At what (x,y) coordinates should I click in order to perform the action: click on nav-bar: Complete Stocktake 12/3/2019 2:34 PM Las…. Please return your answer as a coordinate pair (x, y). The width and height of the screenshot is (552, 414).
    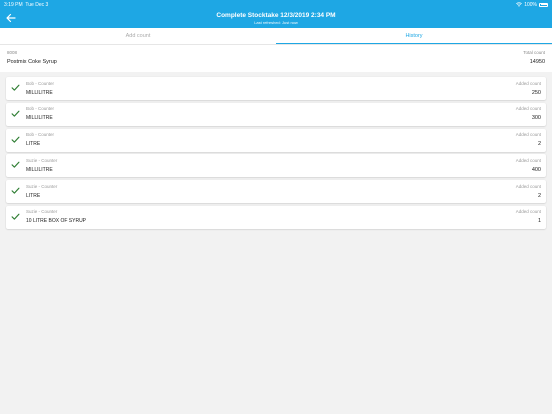
    Looking at the image, I should click on (276, 18).